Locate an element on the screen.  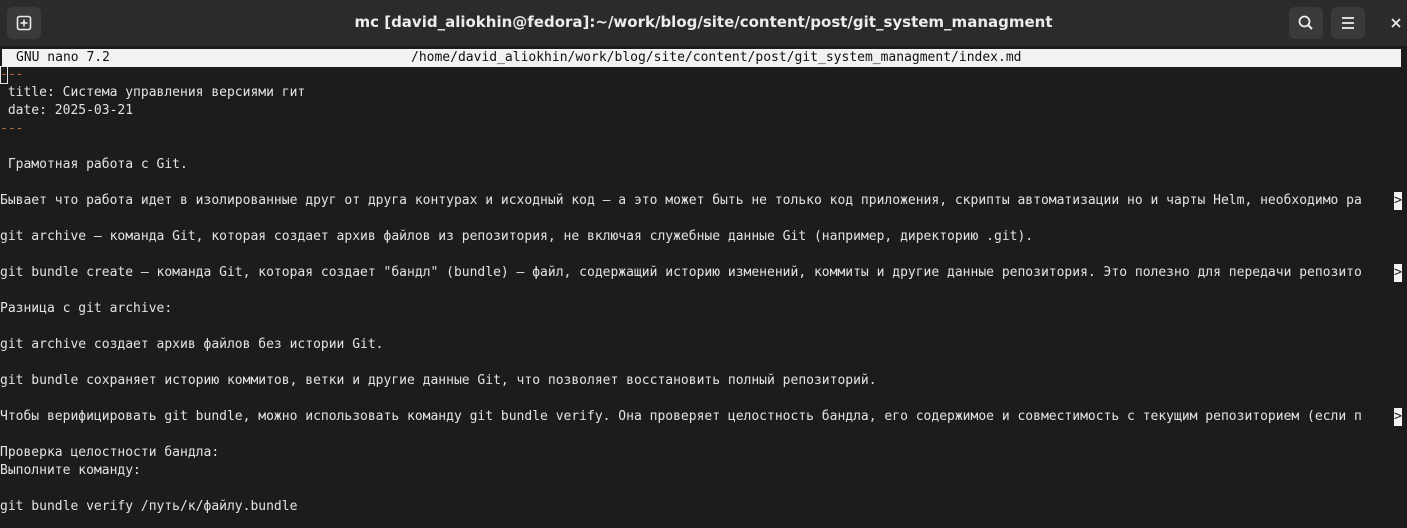
editor-line-date: date: 2025-03-21 is located at coordinates (67, 110).